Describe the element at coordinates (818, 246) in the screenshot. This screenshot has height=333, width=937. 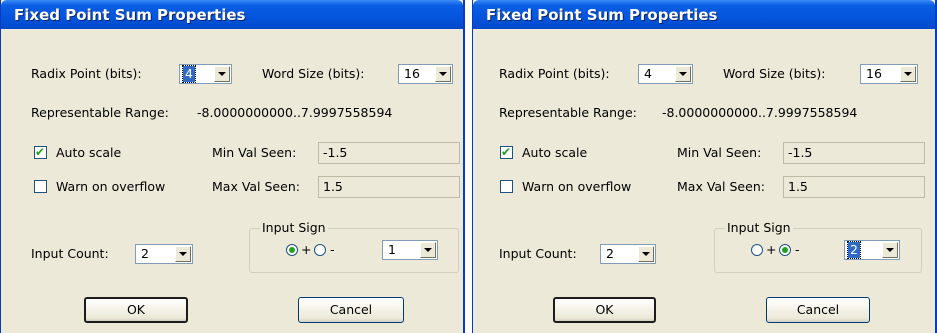
I see `input-sign-group: Input Sign + - 2` at that location.